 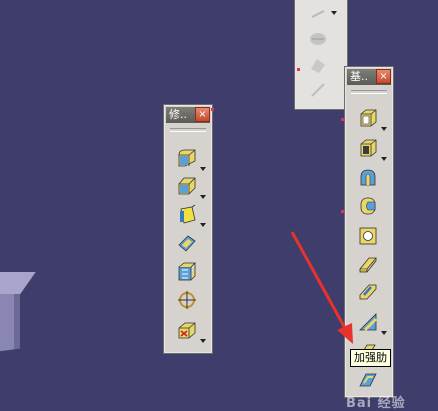 I want to click on toolbar-title: 基.., so click(x=359, y=76).